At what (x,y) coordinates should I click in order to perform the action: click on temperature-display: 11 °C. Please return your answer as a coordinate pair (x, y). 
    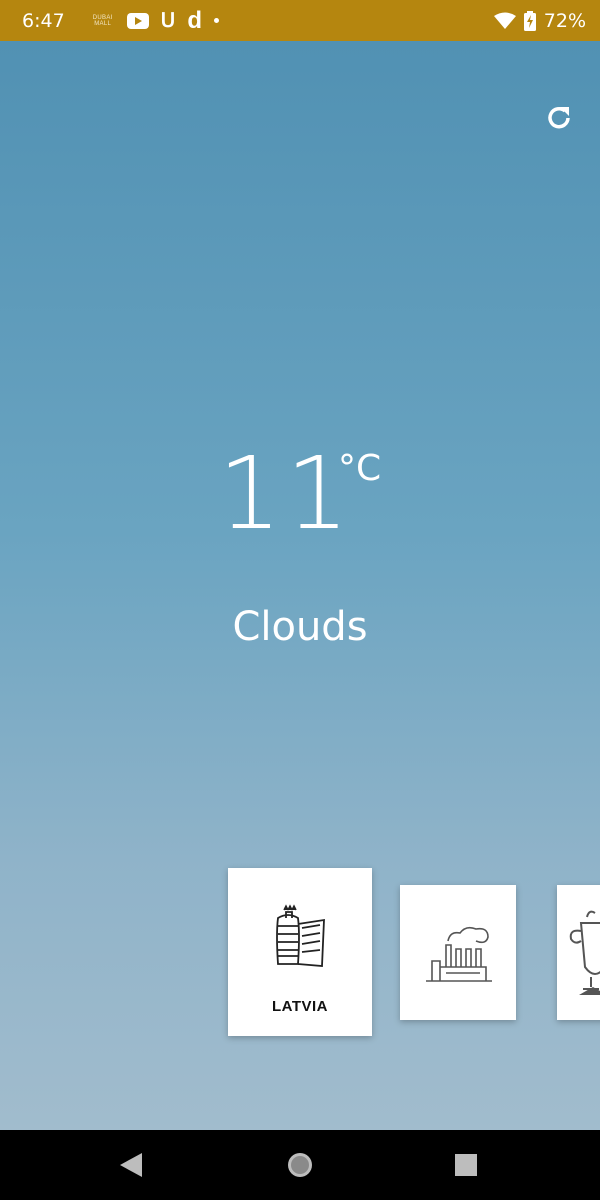
    Looking at the image, I should click on (300, 494).